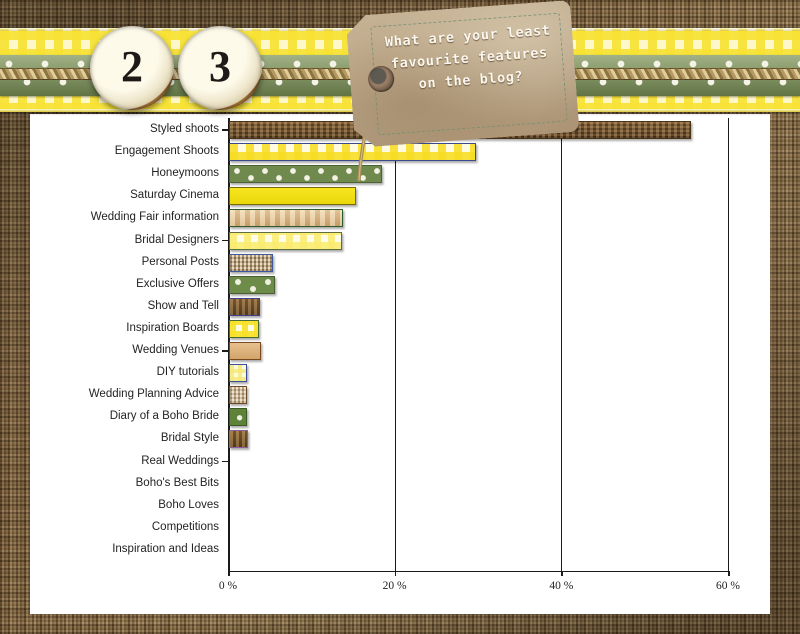 The image size is (800, 634). I want to click on x-axis-line, so click(479, 571).